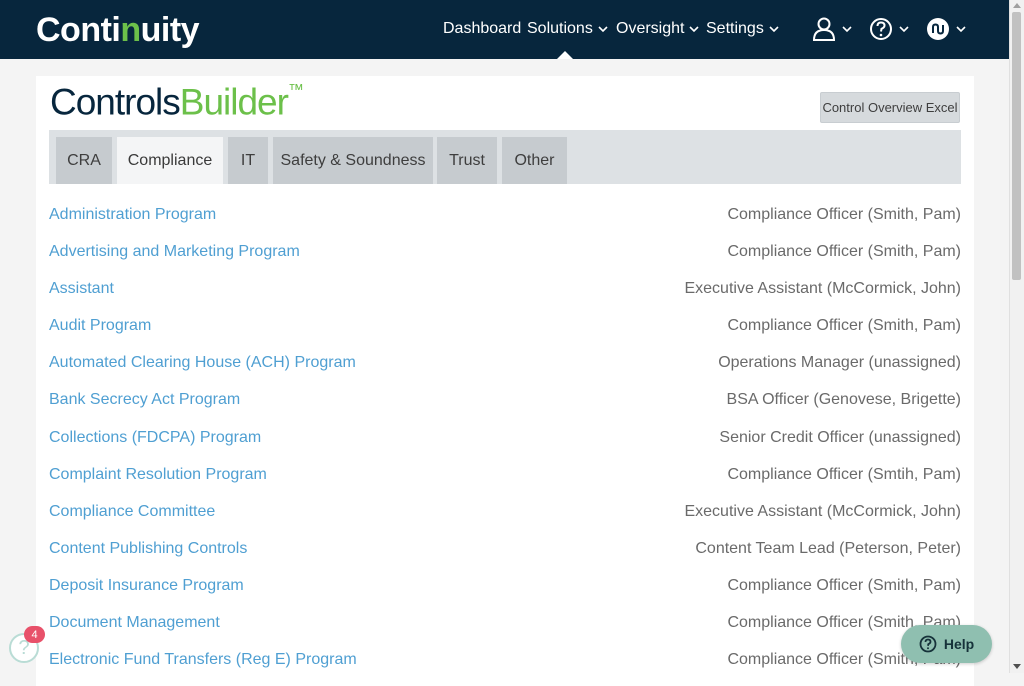 This screenshot has height=686, width=1024. I want to click on nav-settings-label: Settings, so click(735, 28).